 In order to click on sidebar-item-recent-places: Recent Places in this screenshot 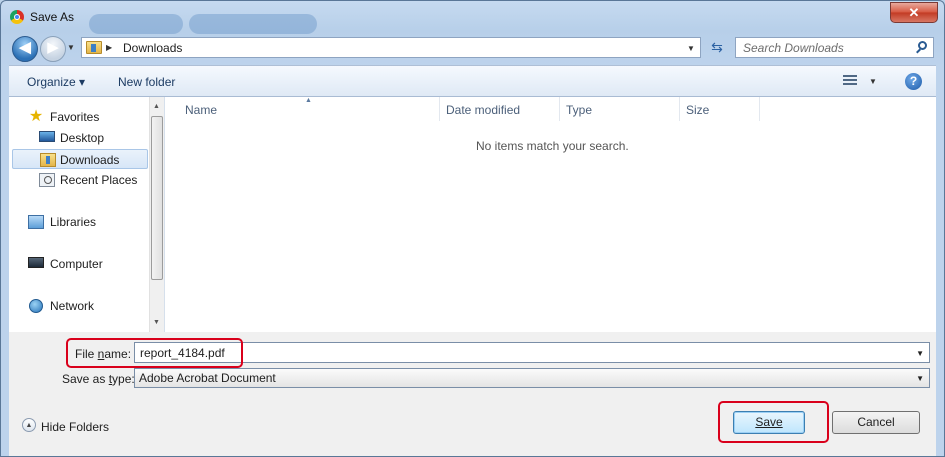, I will do `click(78, 180)`.